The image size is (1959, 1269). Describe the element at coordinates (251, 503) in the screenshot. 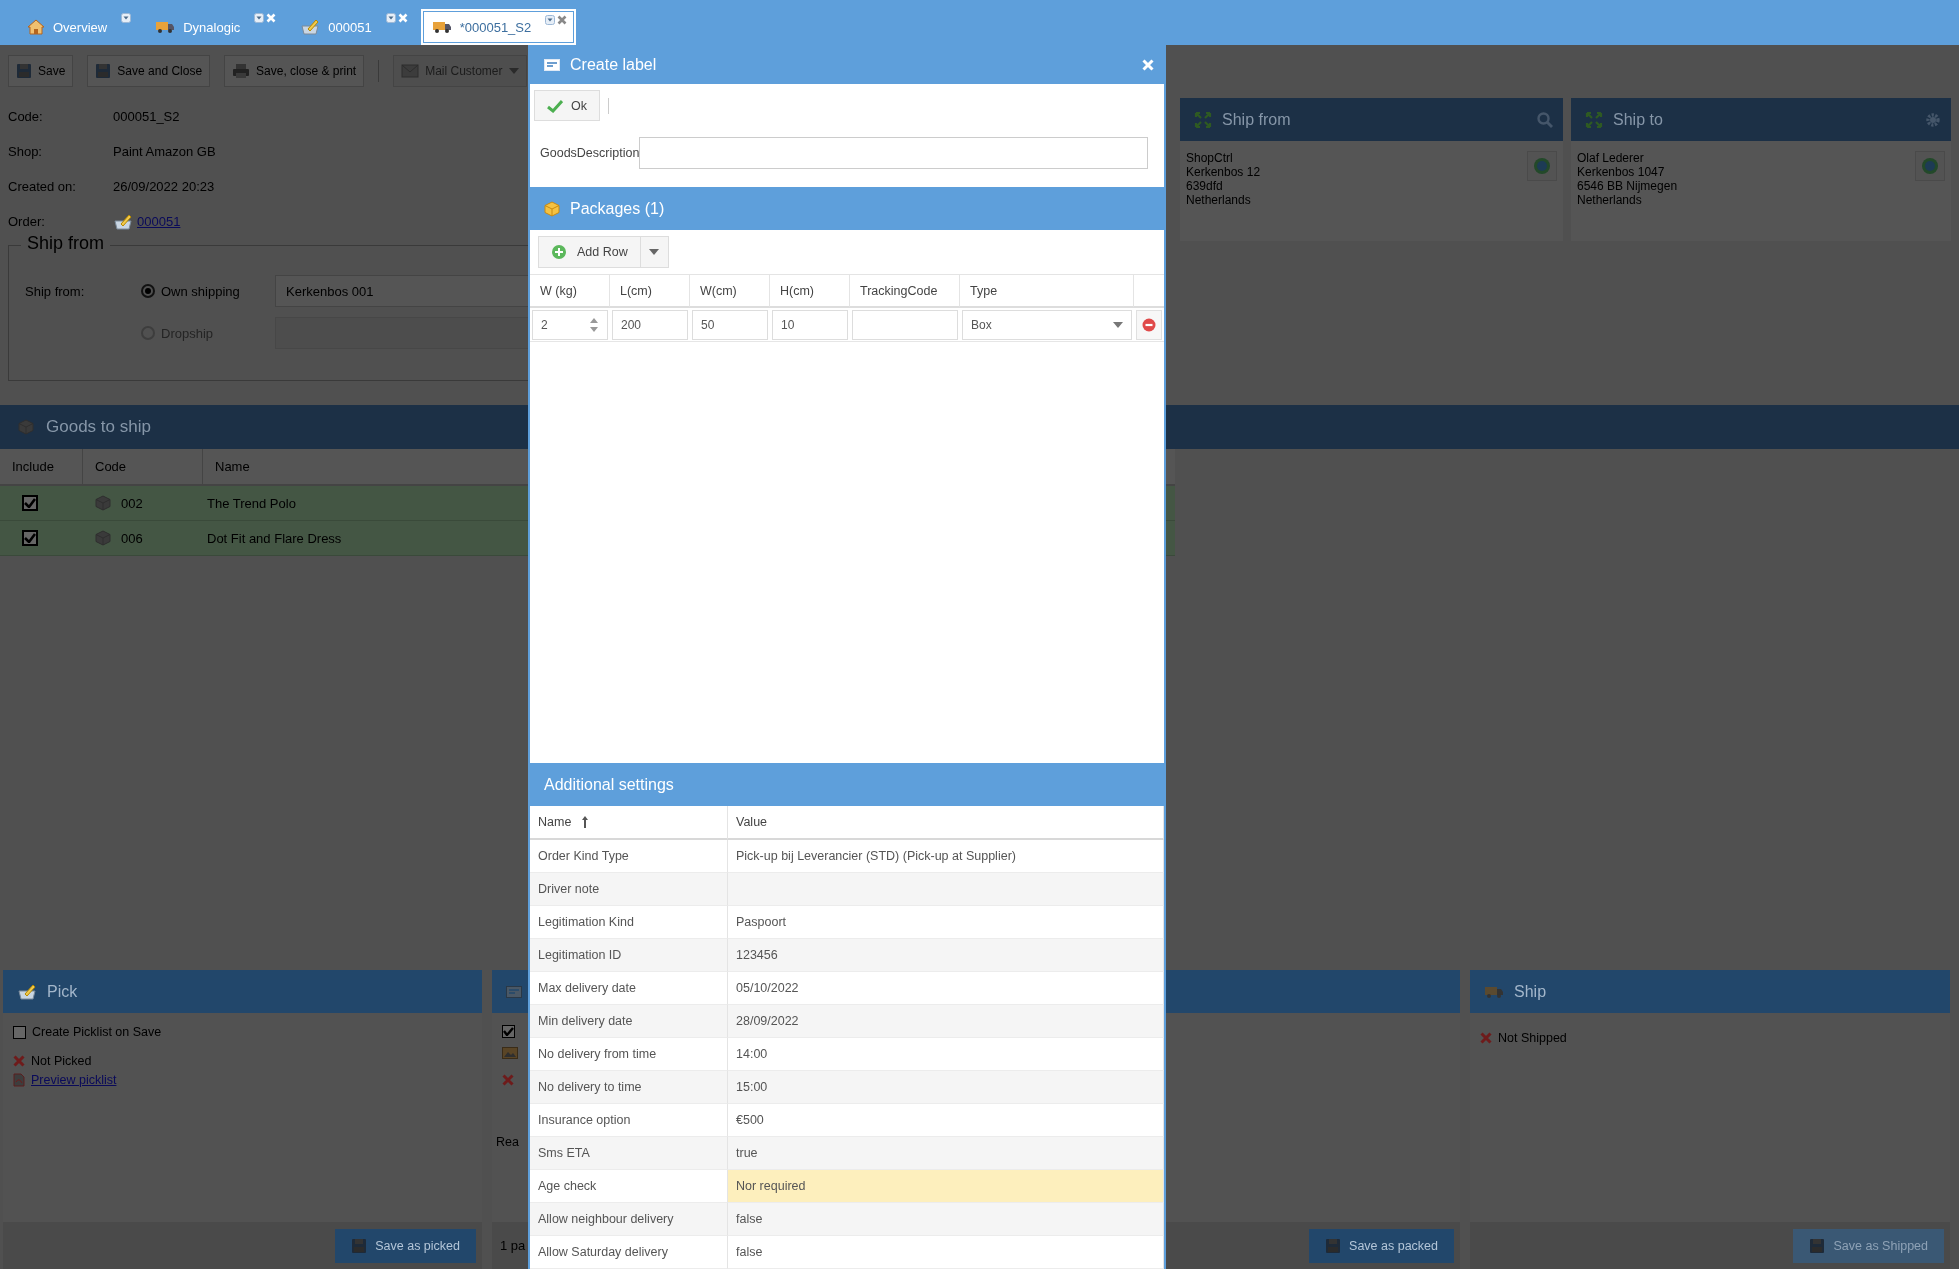

I see `table-cell: The Trend Polo` at that location.